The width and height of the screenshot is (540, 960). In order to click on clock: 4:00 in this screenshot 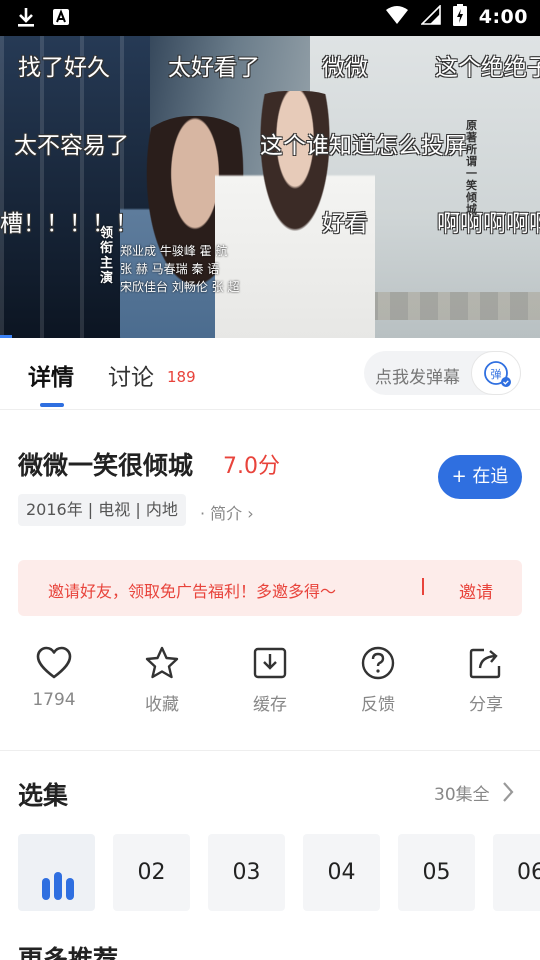, I will do `click(503, 17)`.